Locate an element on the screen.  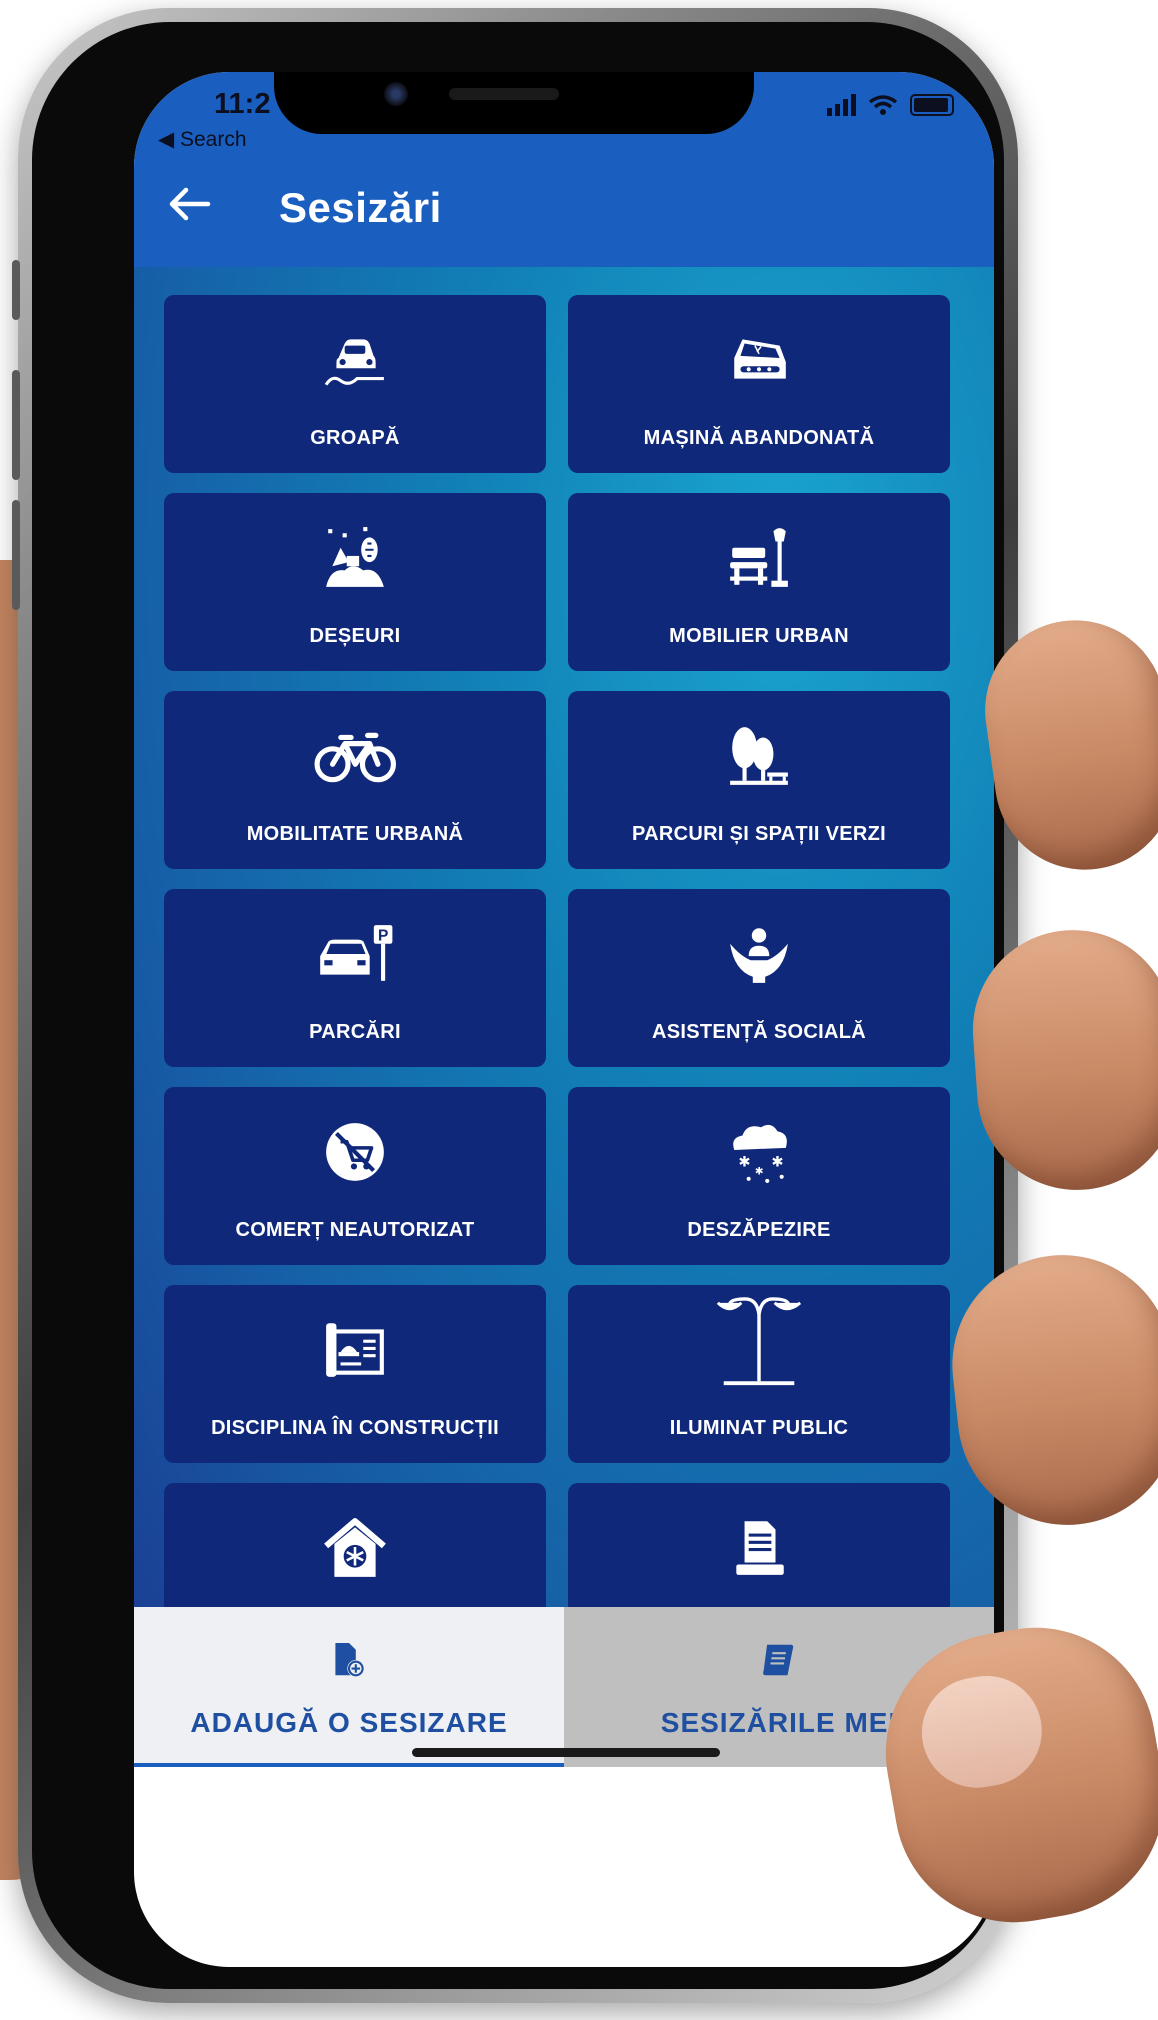
status-time: 11:2 is located at coordinates (242, 104).